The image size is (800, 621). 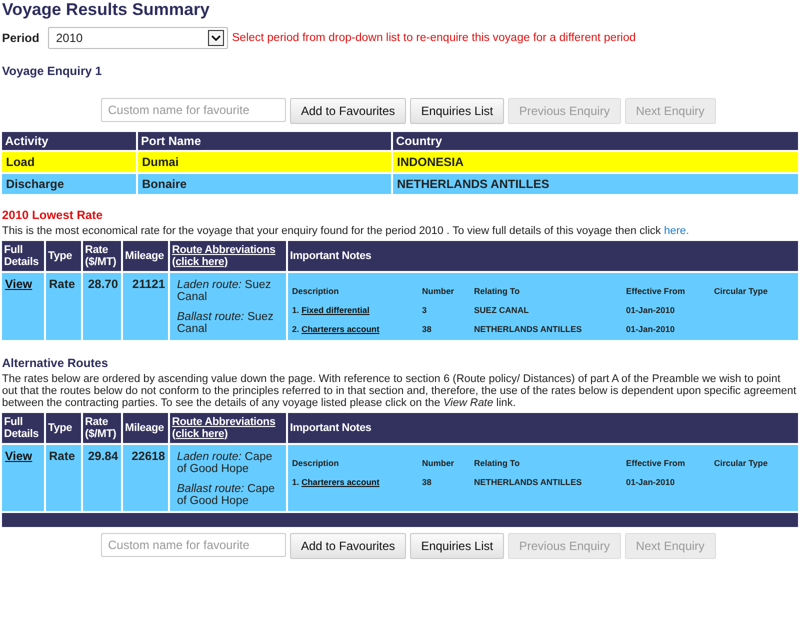 I want to click on column-header: Port Name, so click(x=264, y=141).